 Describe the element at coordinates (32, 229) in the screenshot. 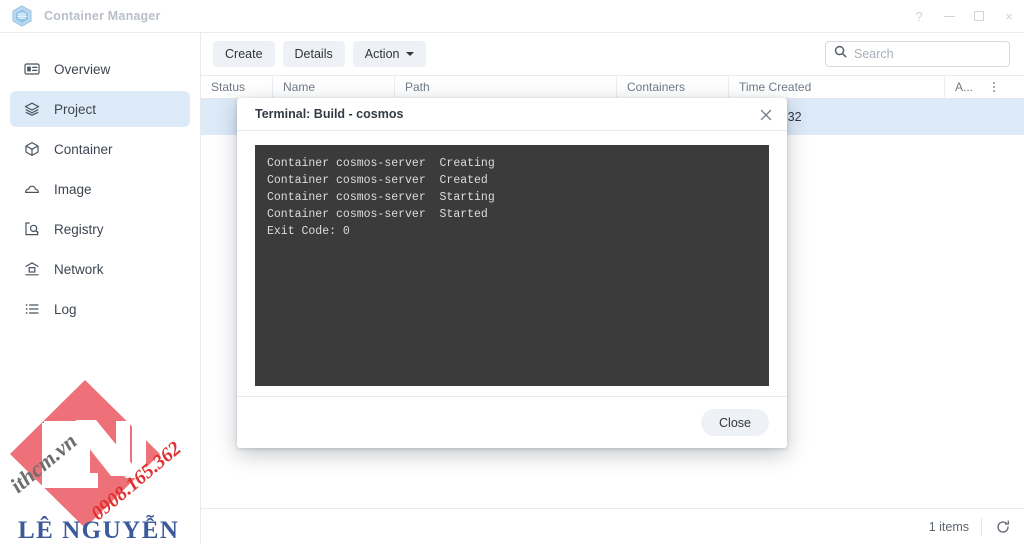

I see `registry-search-icon` at that location.